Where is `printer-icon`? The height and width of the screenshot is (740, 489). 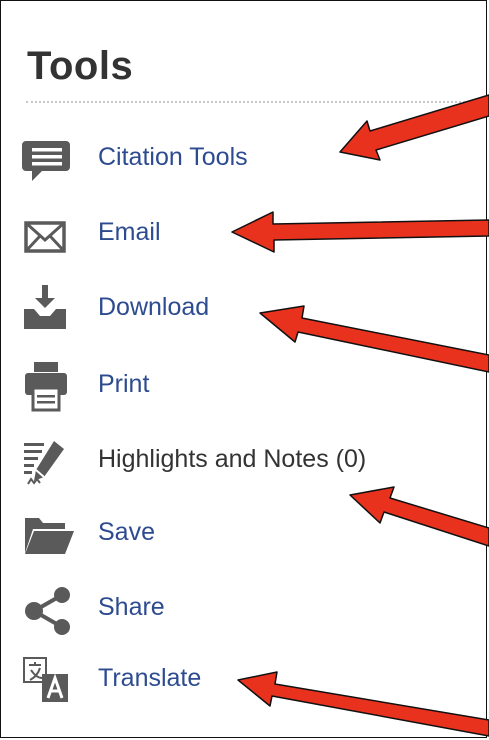 printer-icon is located at coordinates (50, 387).